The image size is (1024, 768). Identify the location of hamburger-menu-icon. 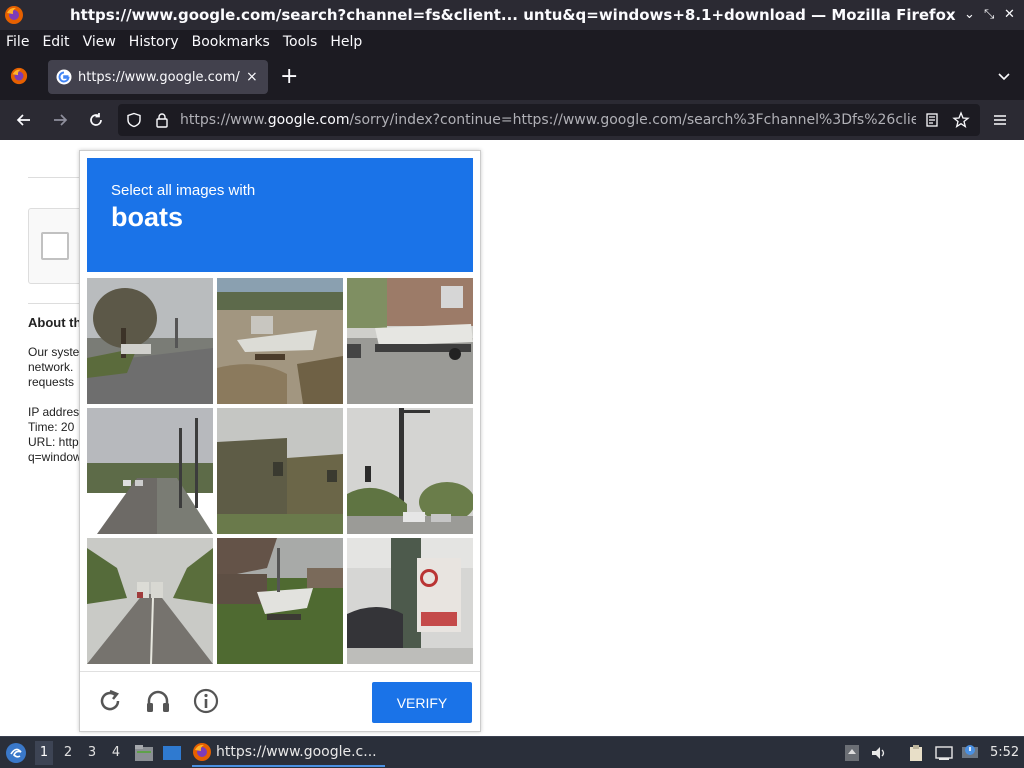
(1000, 120).